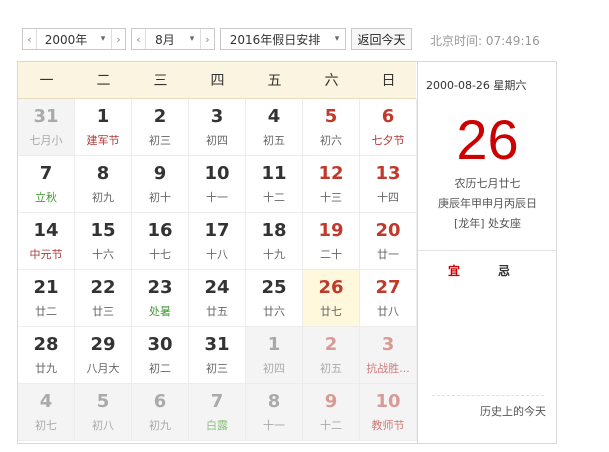 This screenshot has height=452, width=609. Describe the element at coordinates (217, 184) in the screenshot. I see `day-cell: 10 十一` at that location.